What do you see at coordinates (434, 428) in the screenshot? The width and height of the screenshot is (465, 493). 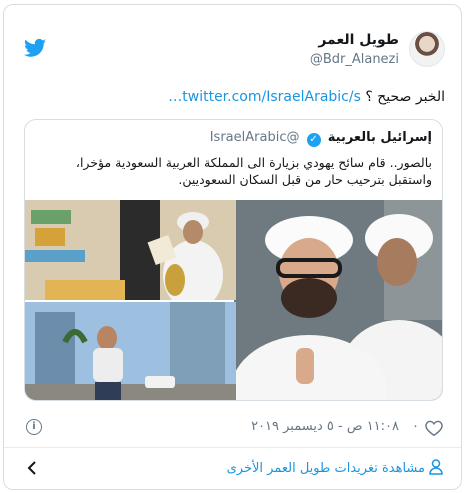 I see `heart-icon` at bounding box center [434, 428].